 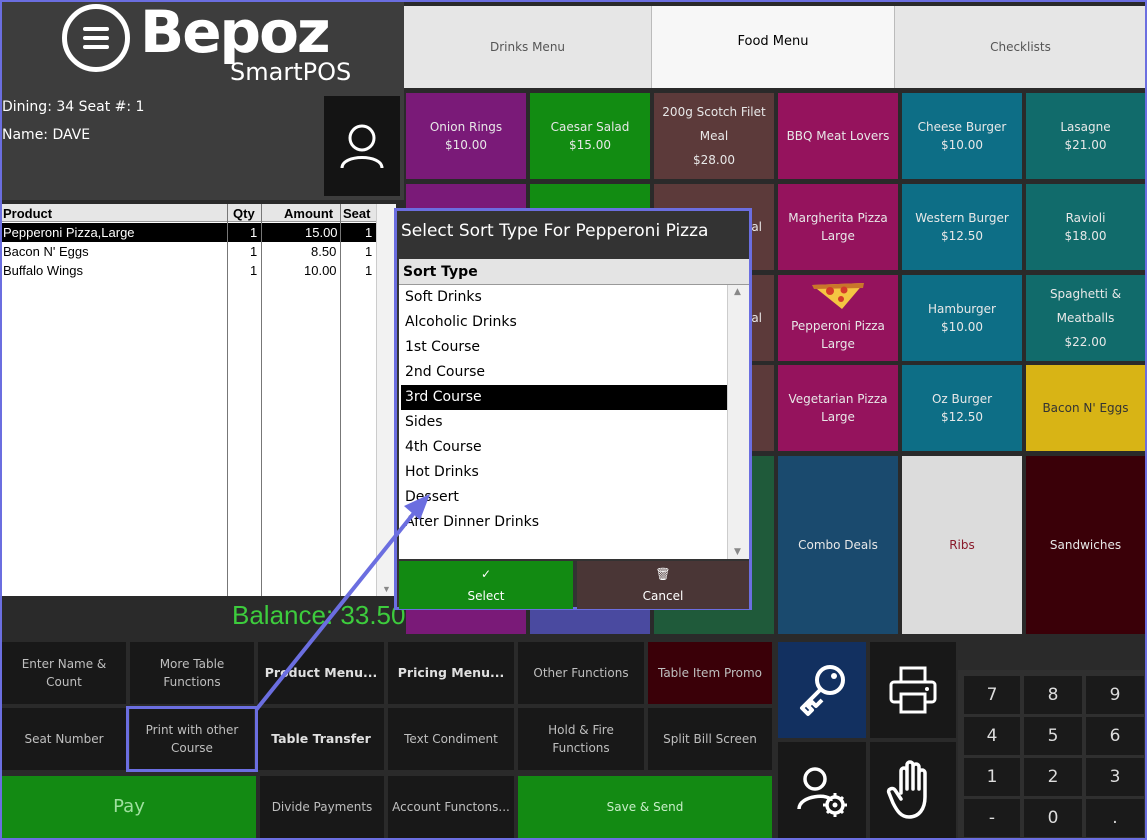 What do you see at coordinates (838, 326) in the screenshot?
I see `item-name: Pepperoni Pizza` at bounding box center [838, 326].